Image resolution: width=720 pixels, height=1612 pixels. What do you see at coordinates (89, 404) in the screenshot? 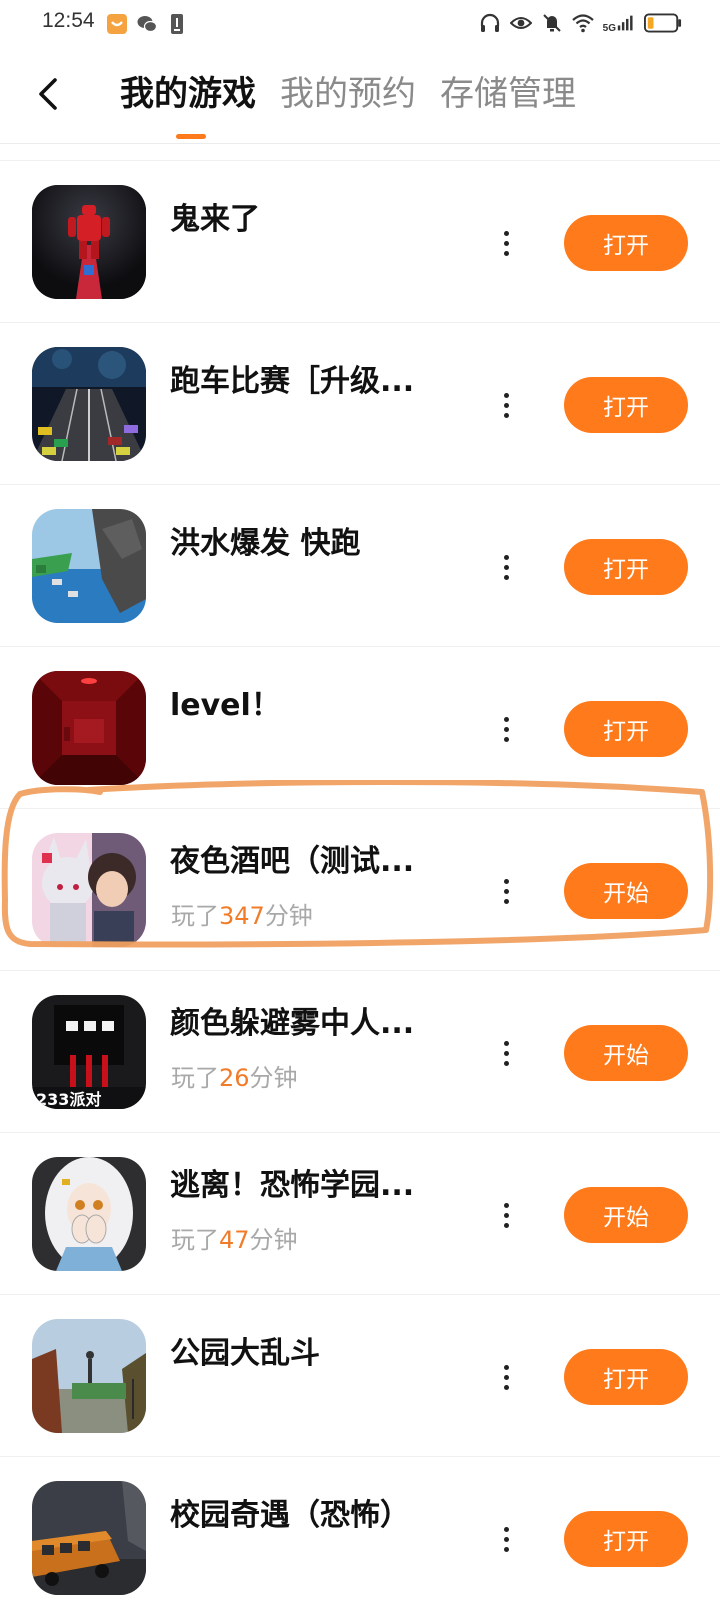
I see `racing-game-icon` at bounding box center [89, 404].